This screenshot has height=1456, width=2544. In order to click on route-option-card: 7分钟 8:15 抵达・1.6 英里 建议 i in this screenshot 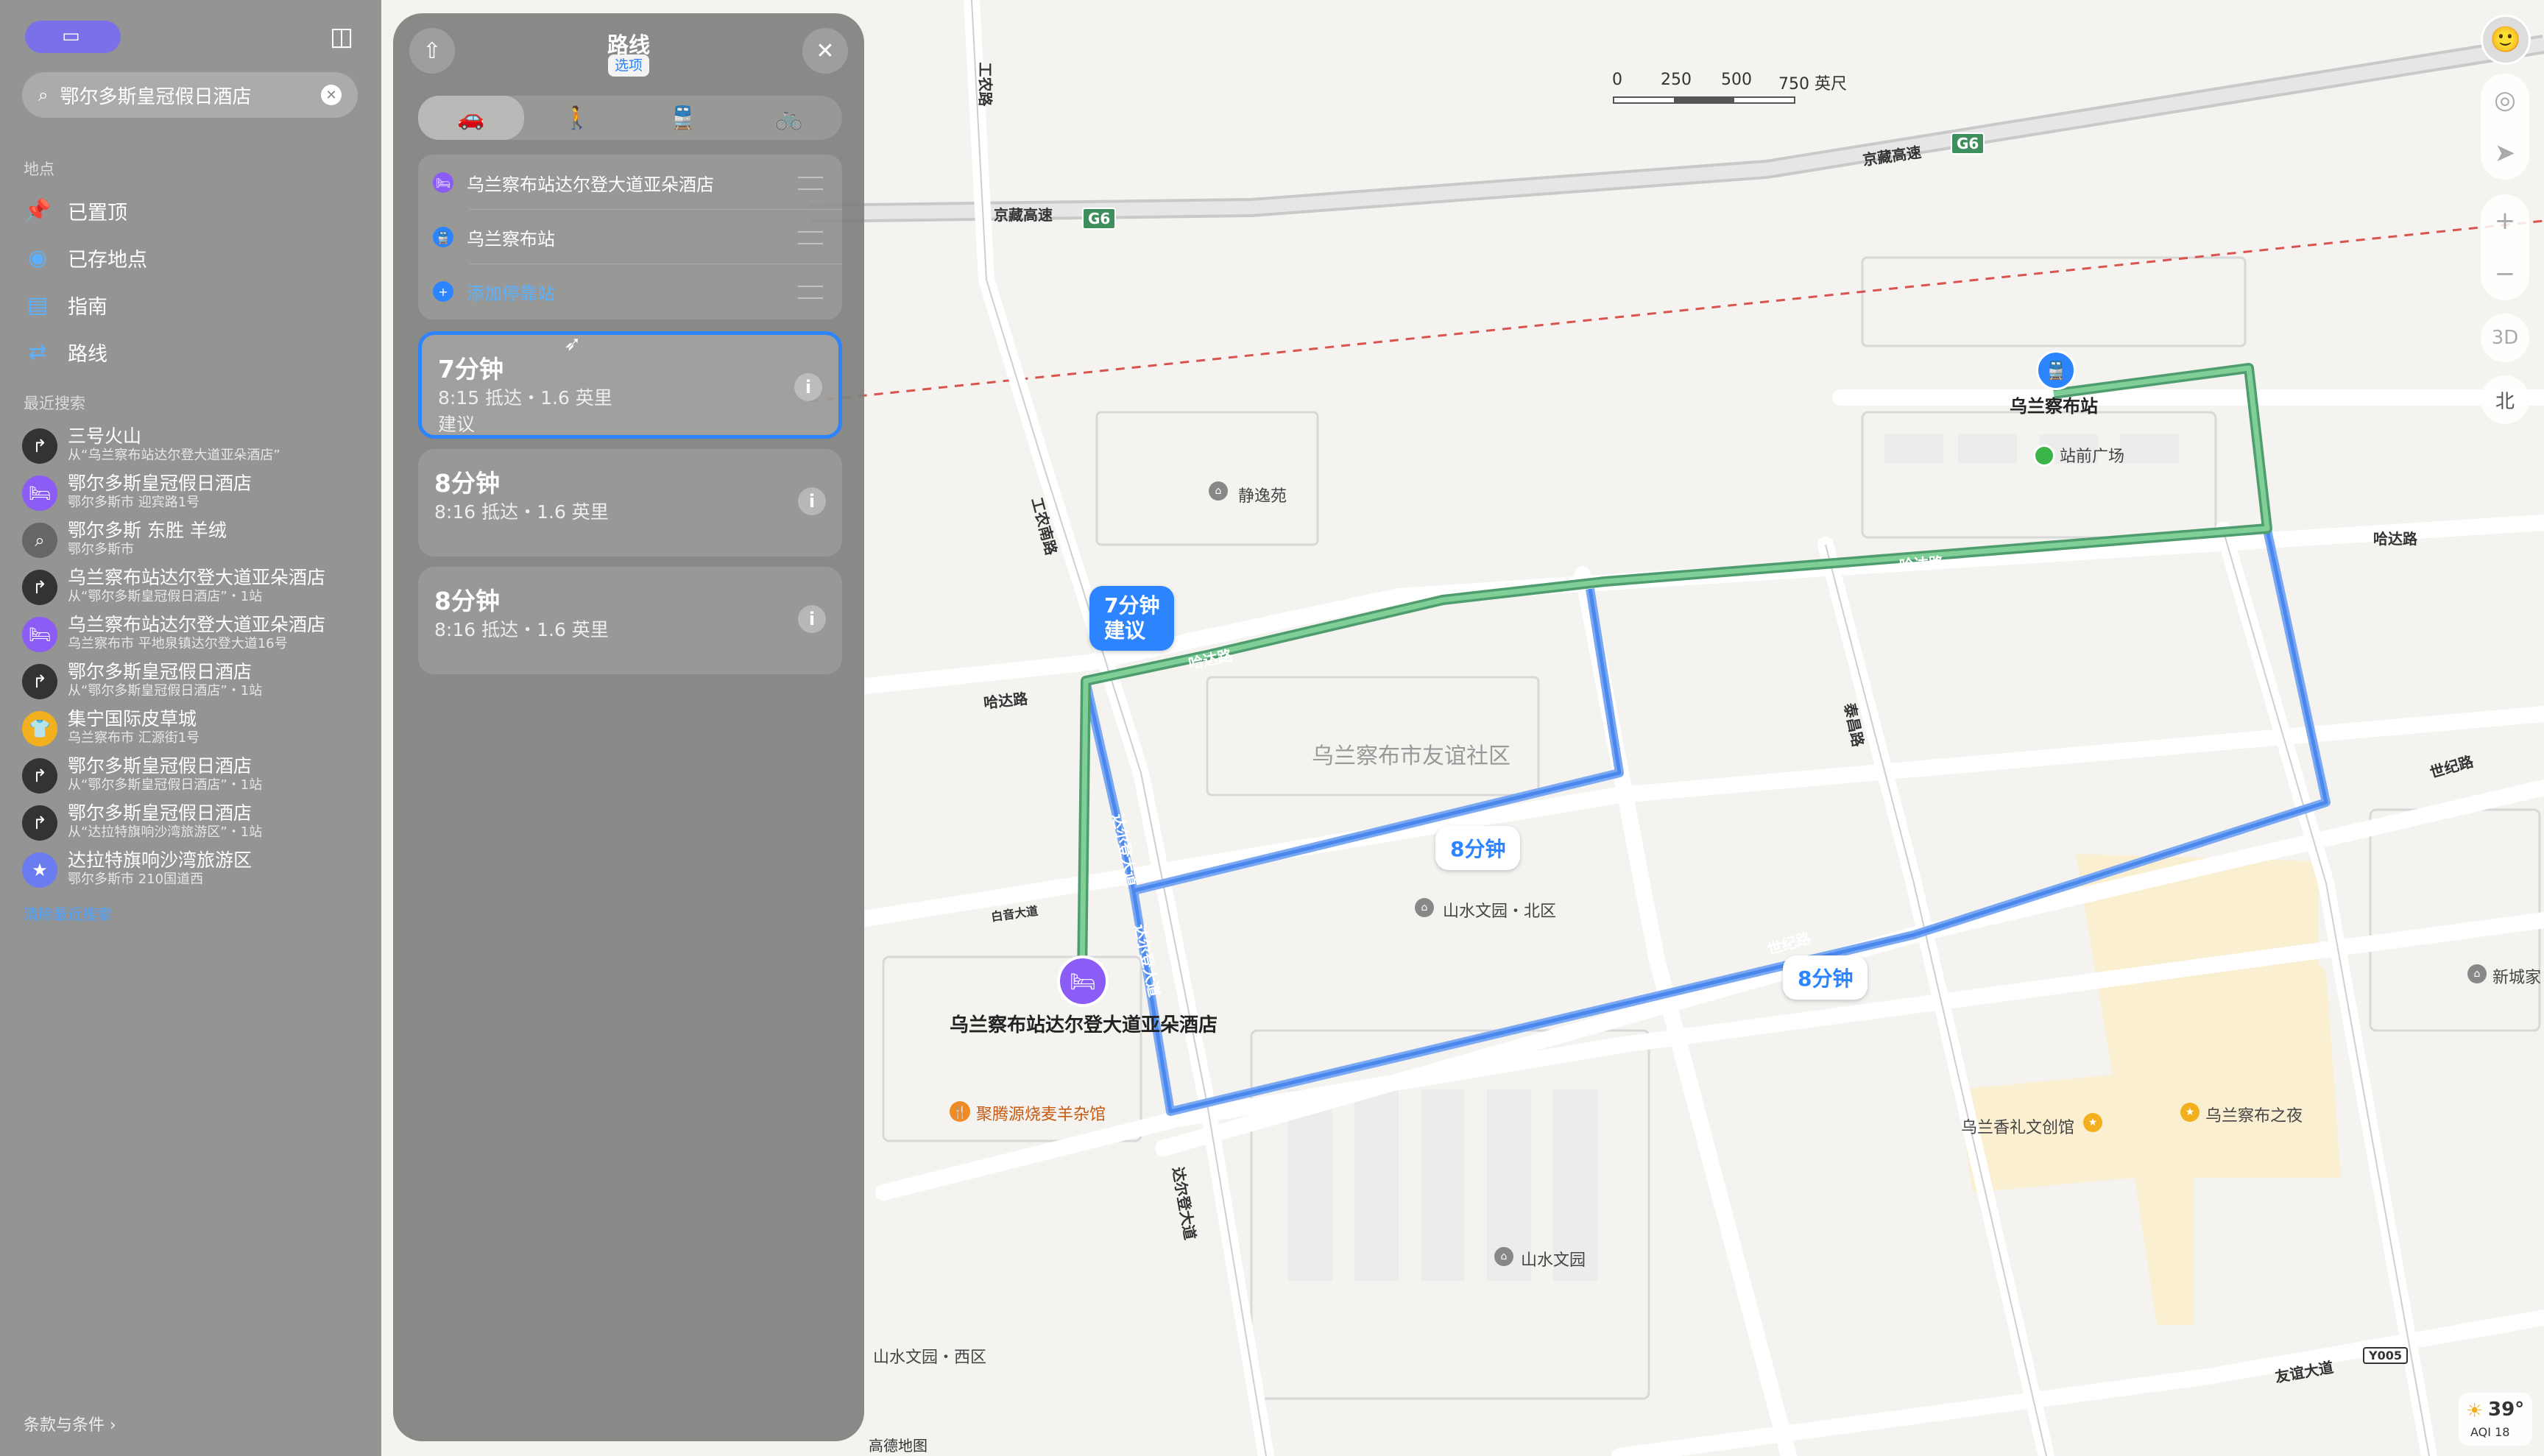, I will do `click(630, 385)`.